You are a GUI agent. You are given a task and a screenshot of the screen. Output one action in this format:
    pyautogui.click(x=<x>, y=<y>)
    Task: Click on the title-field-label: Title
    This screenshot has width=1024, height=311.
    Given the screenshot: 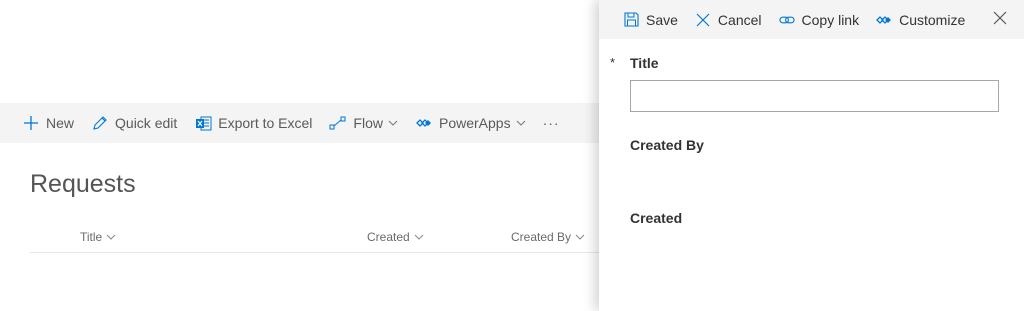 What is the action you would take?
    pyautogui.click(x=644, y=63)
    